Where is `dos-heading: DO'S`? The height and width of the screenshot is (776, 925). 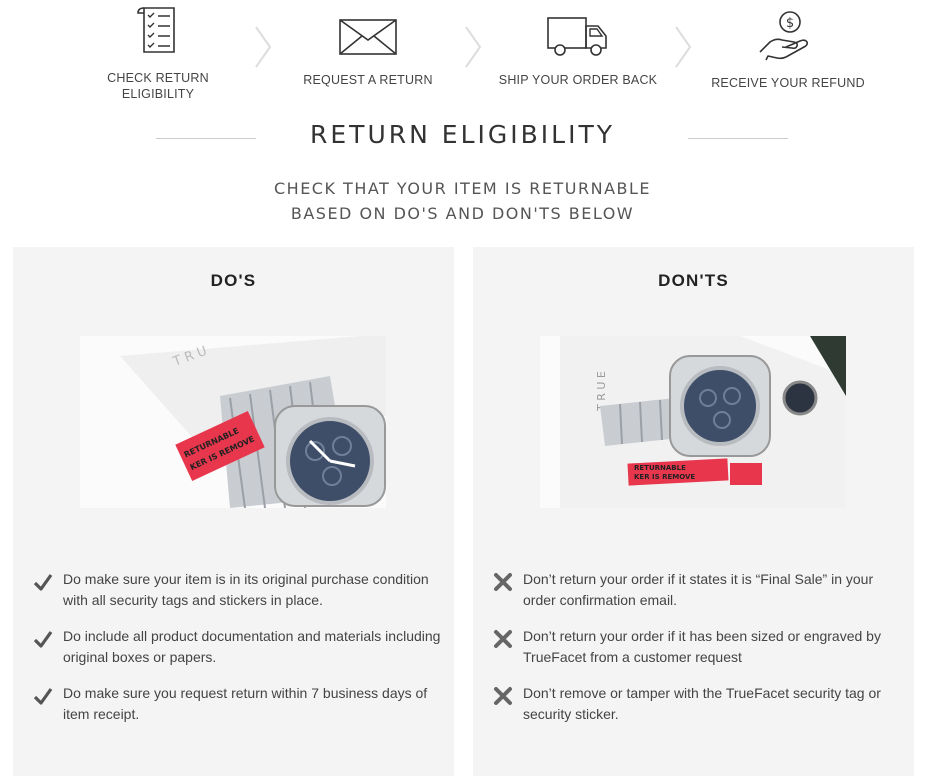 dos-heading: DO'S is located at coordinates (233, 280).